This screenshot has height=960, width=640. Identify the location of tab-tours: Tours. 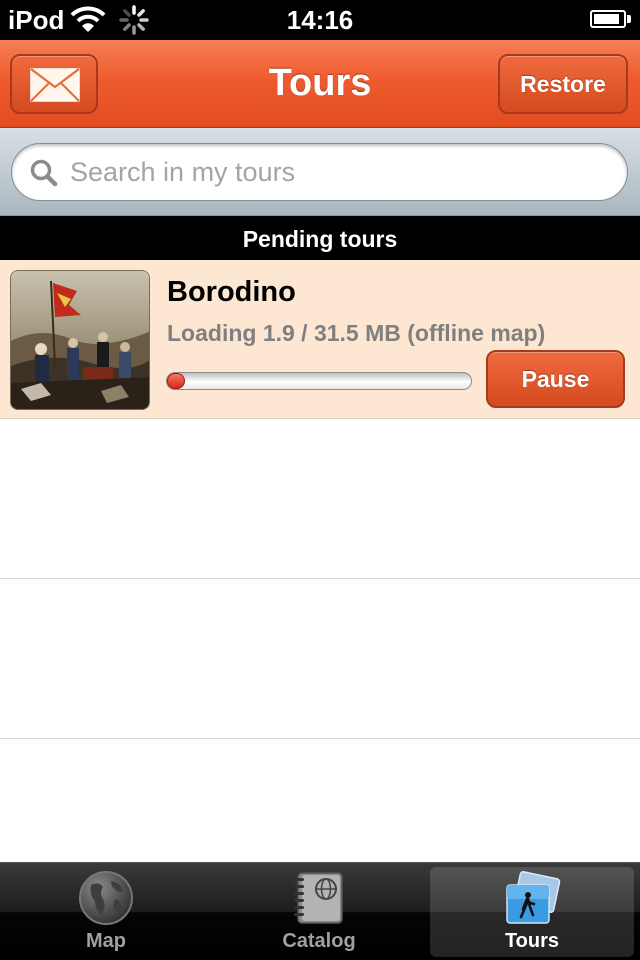
(532, 912).